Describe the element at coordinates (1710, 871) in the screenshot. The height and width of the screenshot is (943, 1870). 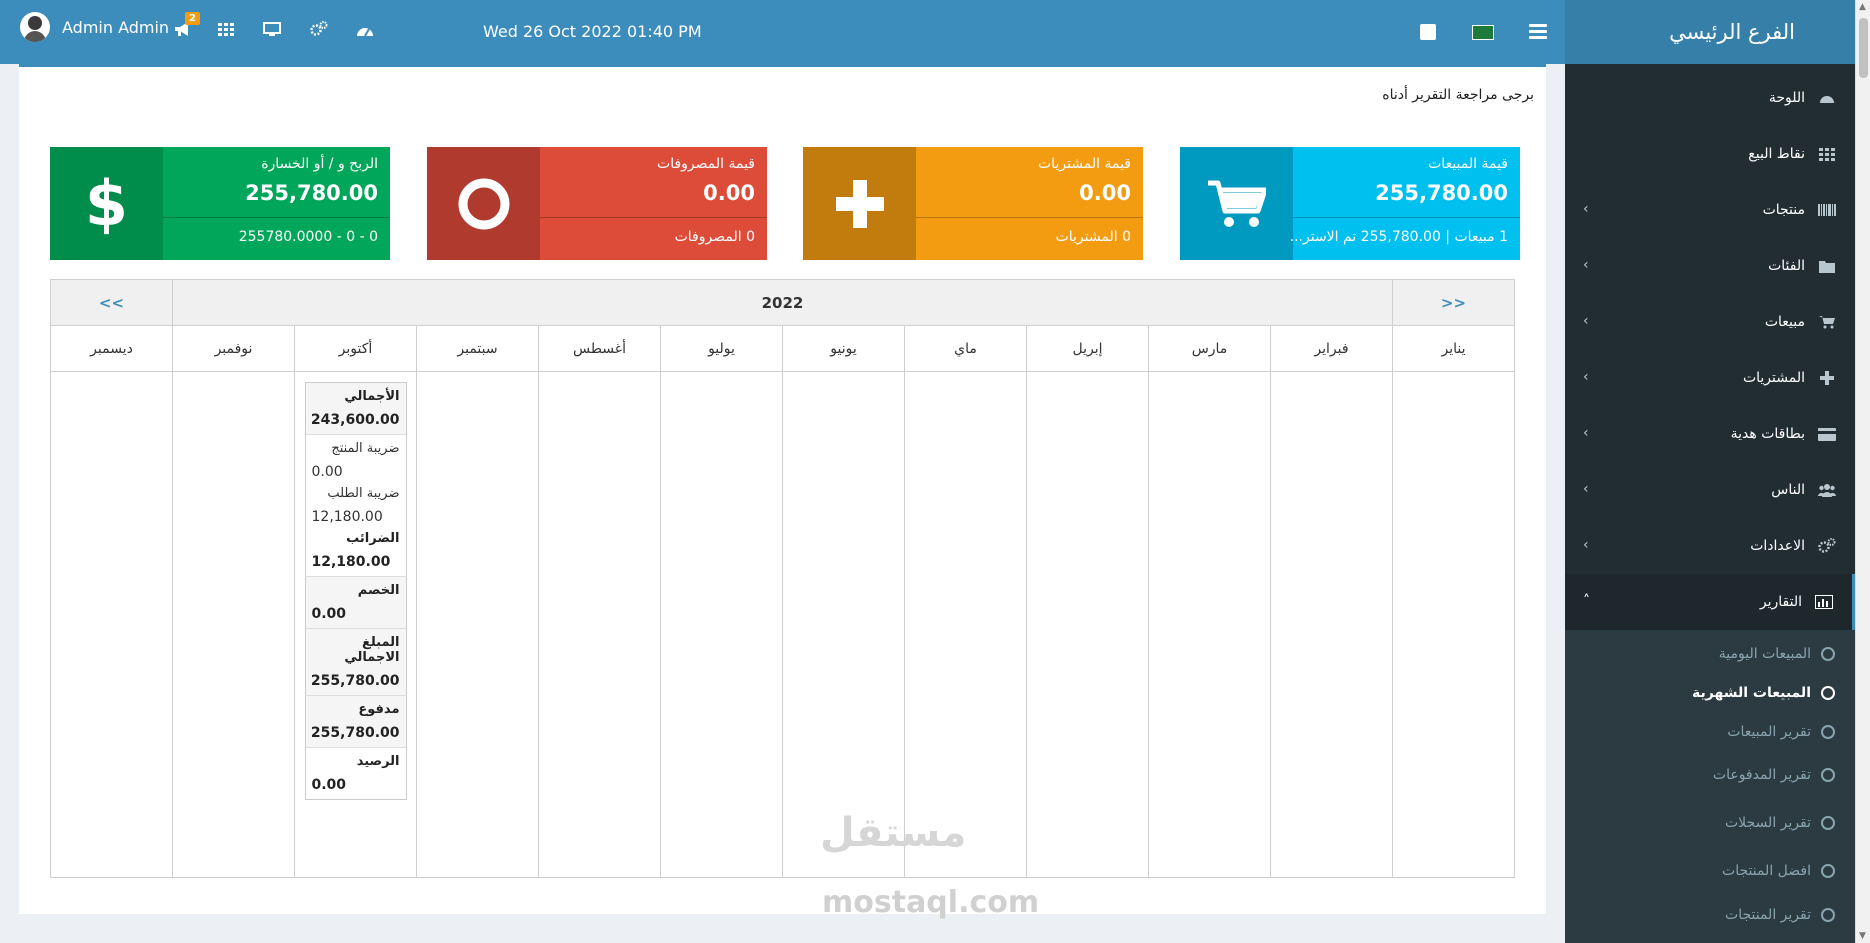
I see `submenu-best-products: افضل المنتجات` at that location.